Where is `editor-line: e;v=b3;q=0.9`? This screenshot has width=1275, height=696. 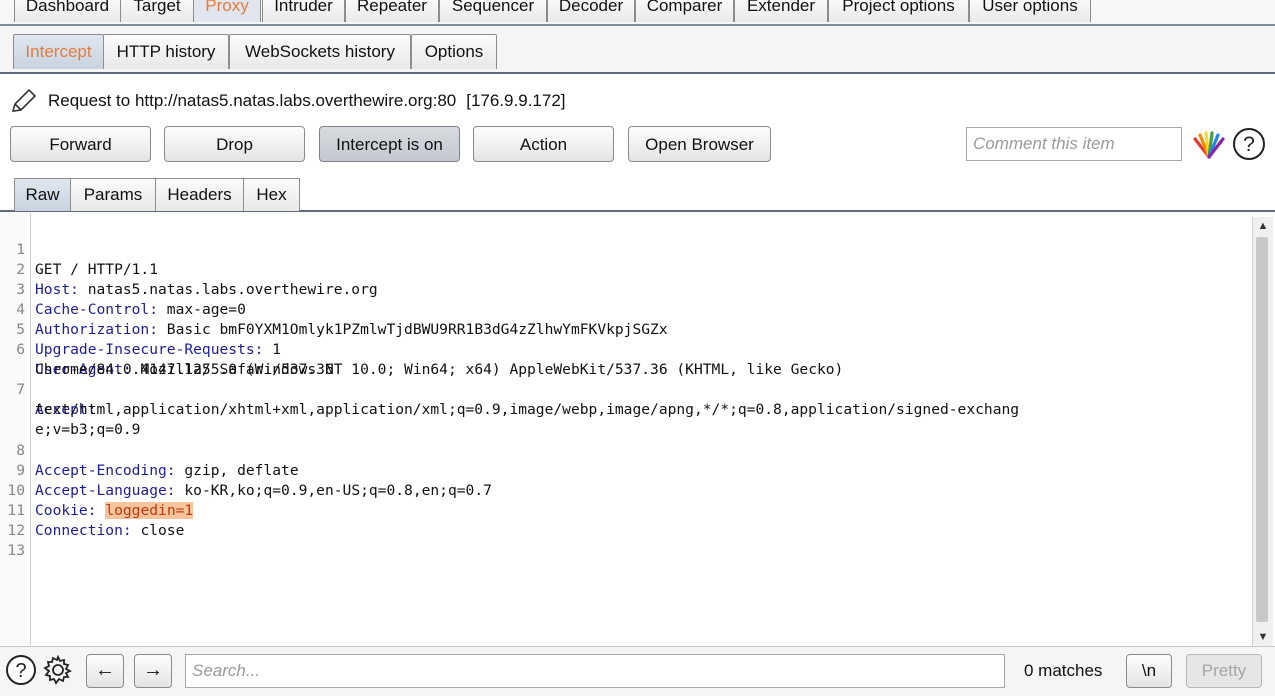
editor-line: e;v=b3;q=0.9 is located at coordinates (626, 419).